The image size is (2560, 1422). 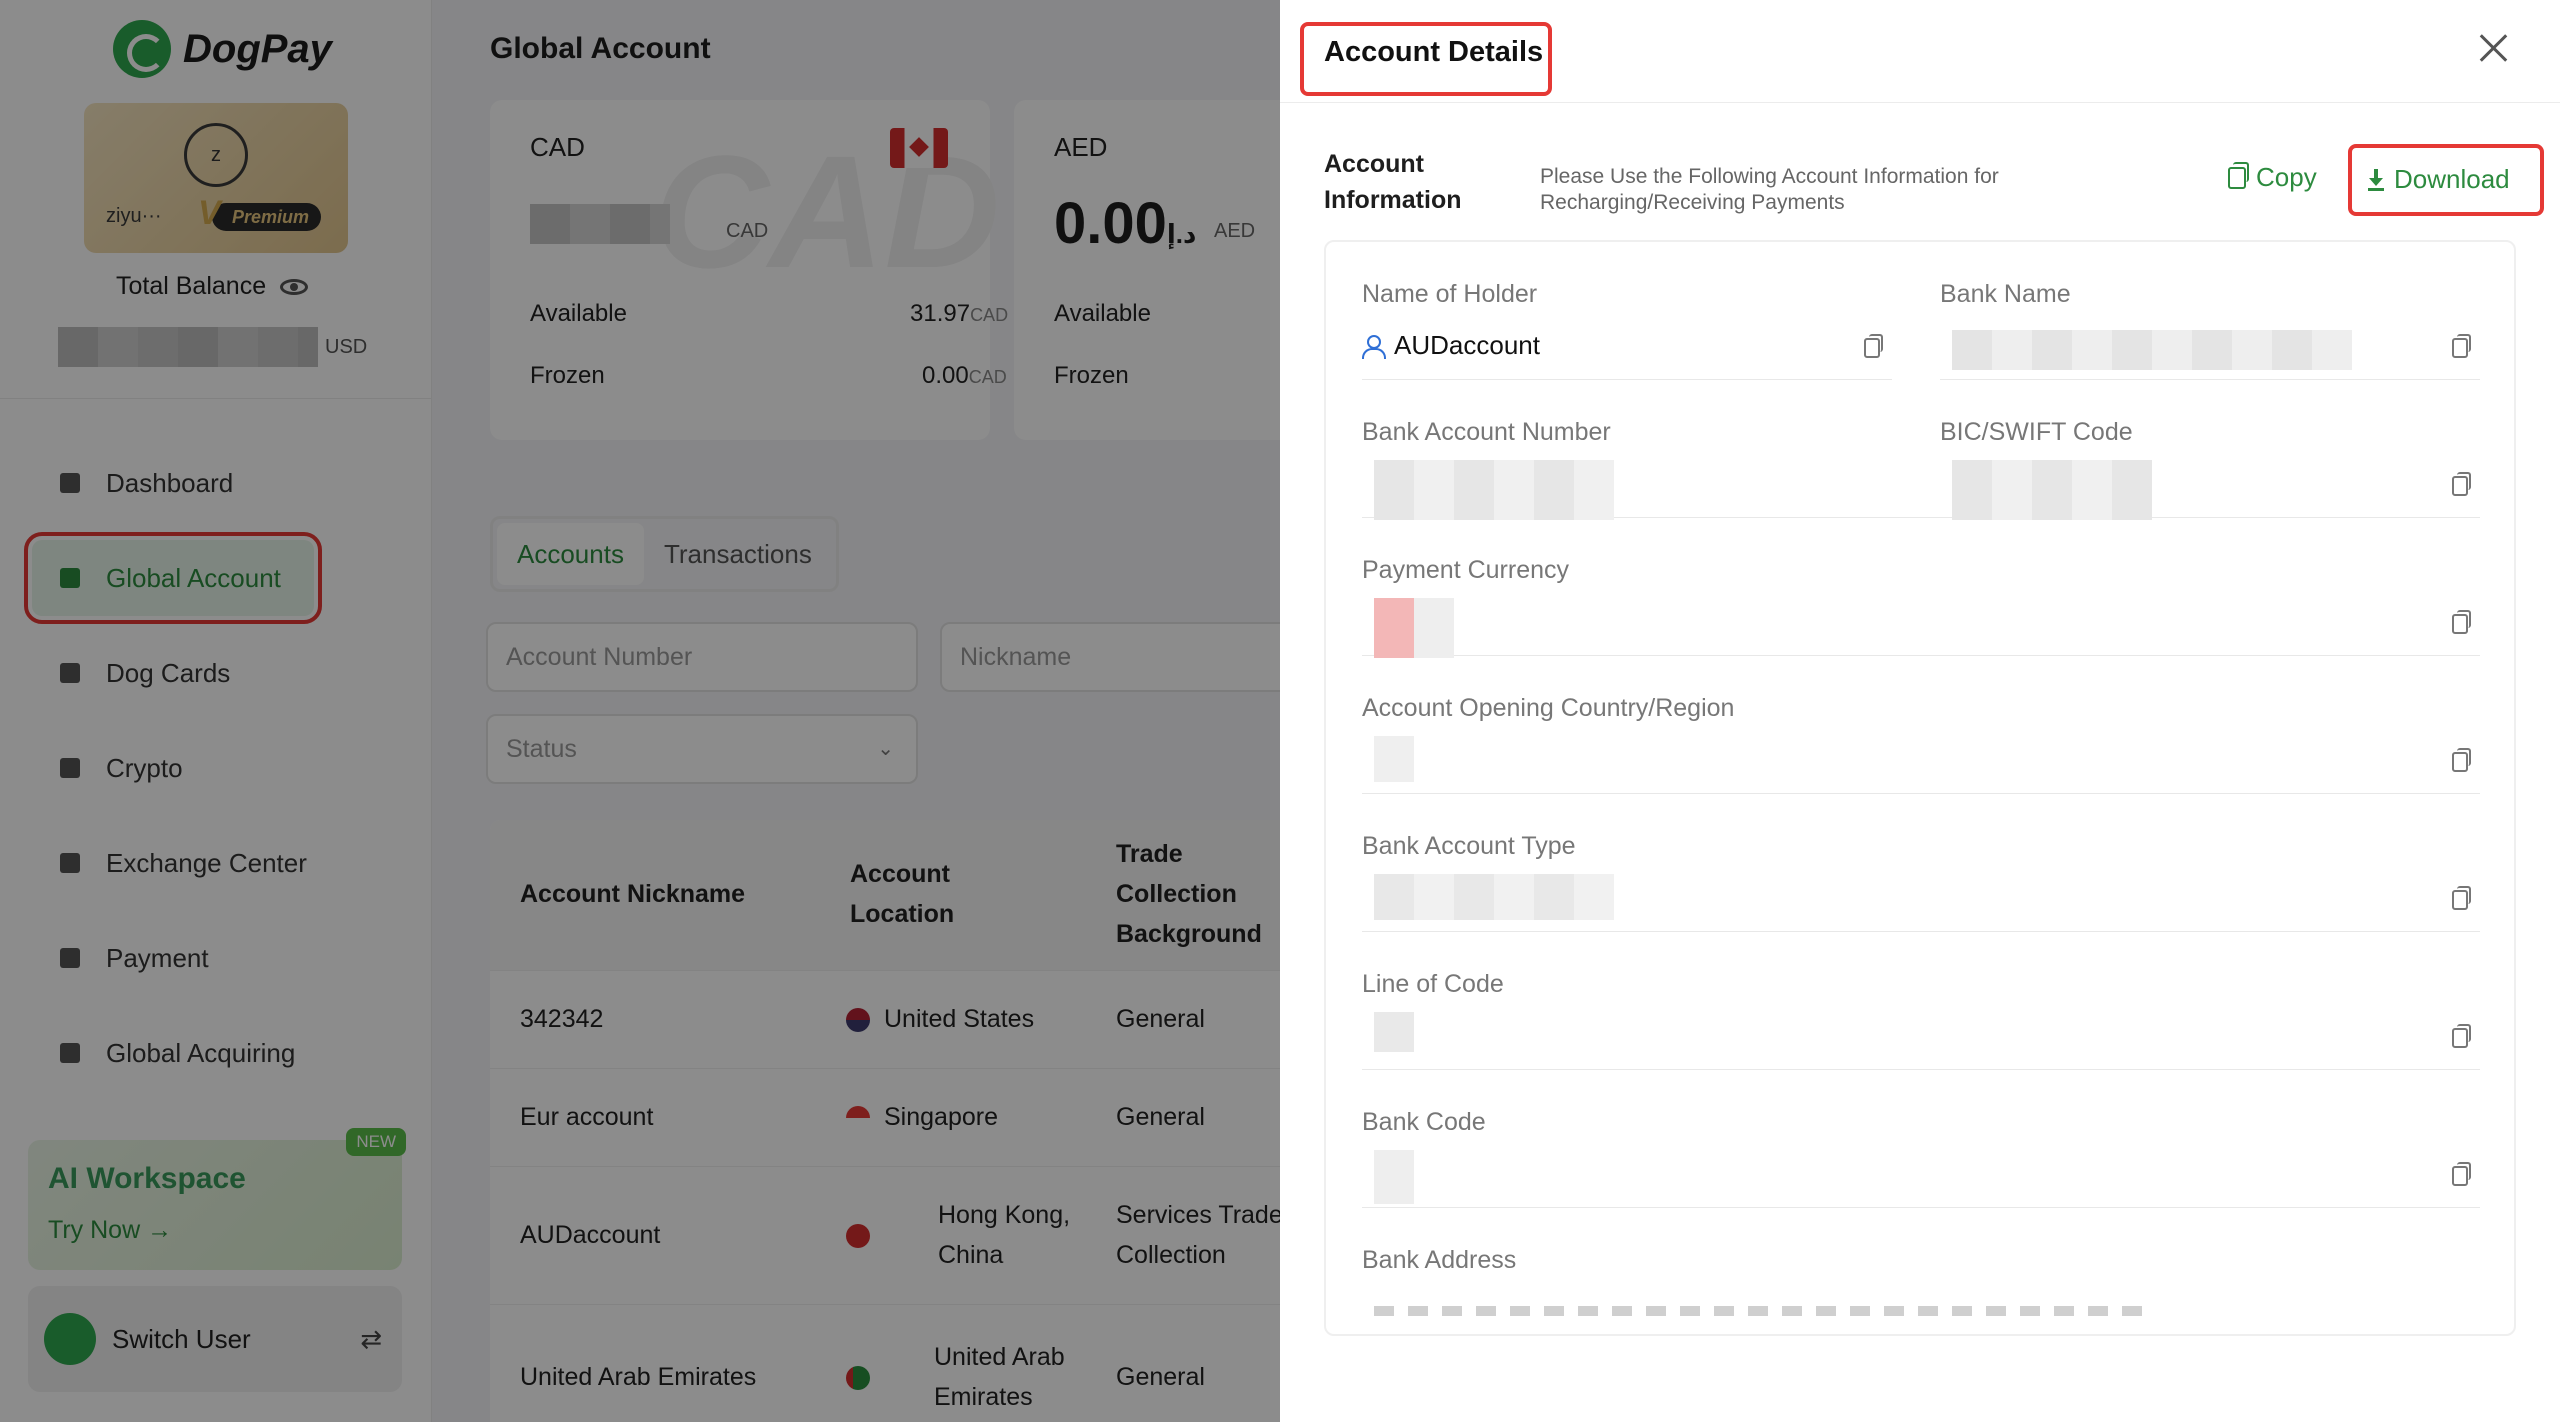 I want to click on field-payment-currency: Payment Currency, so click(x=1921, y=588).